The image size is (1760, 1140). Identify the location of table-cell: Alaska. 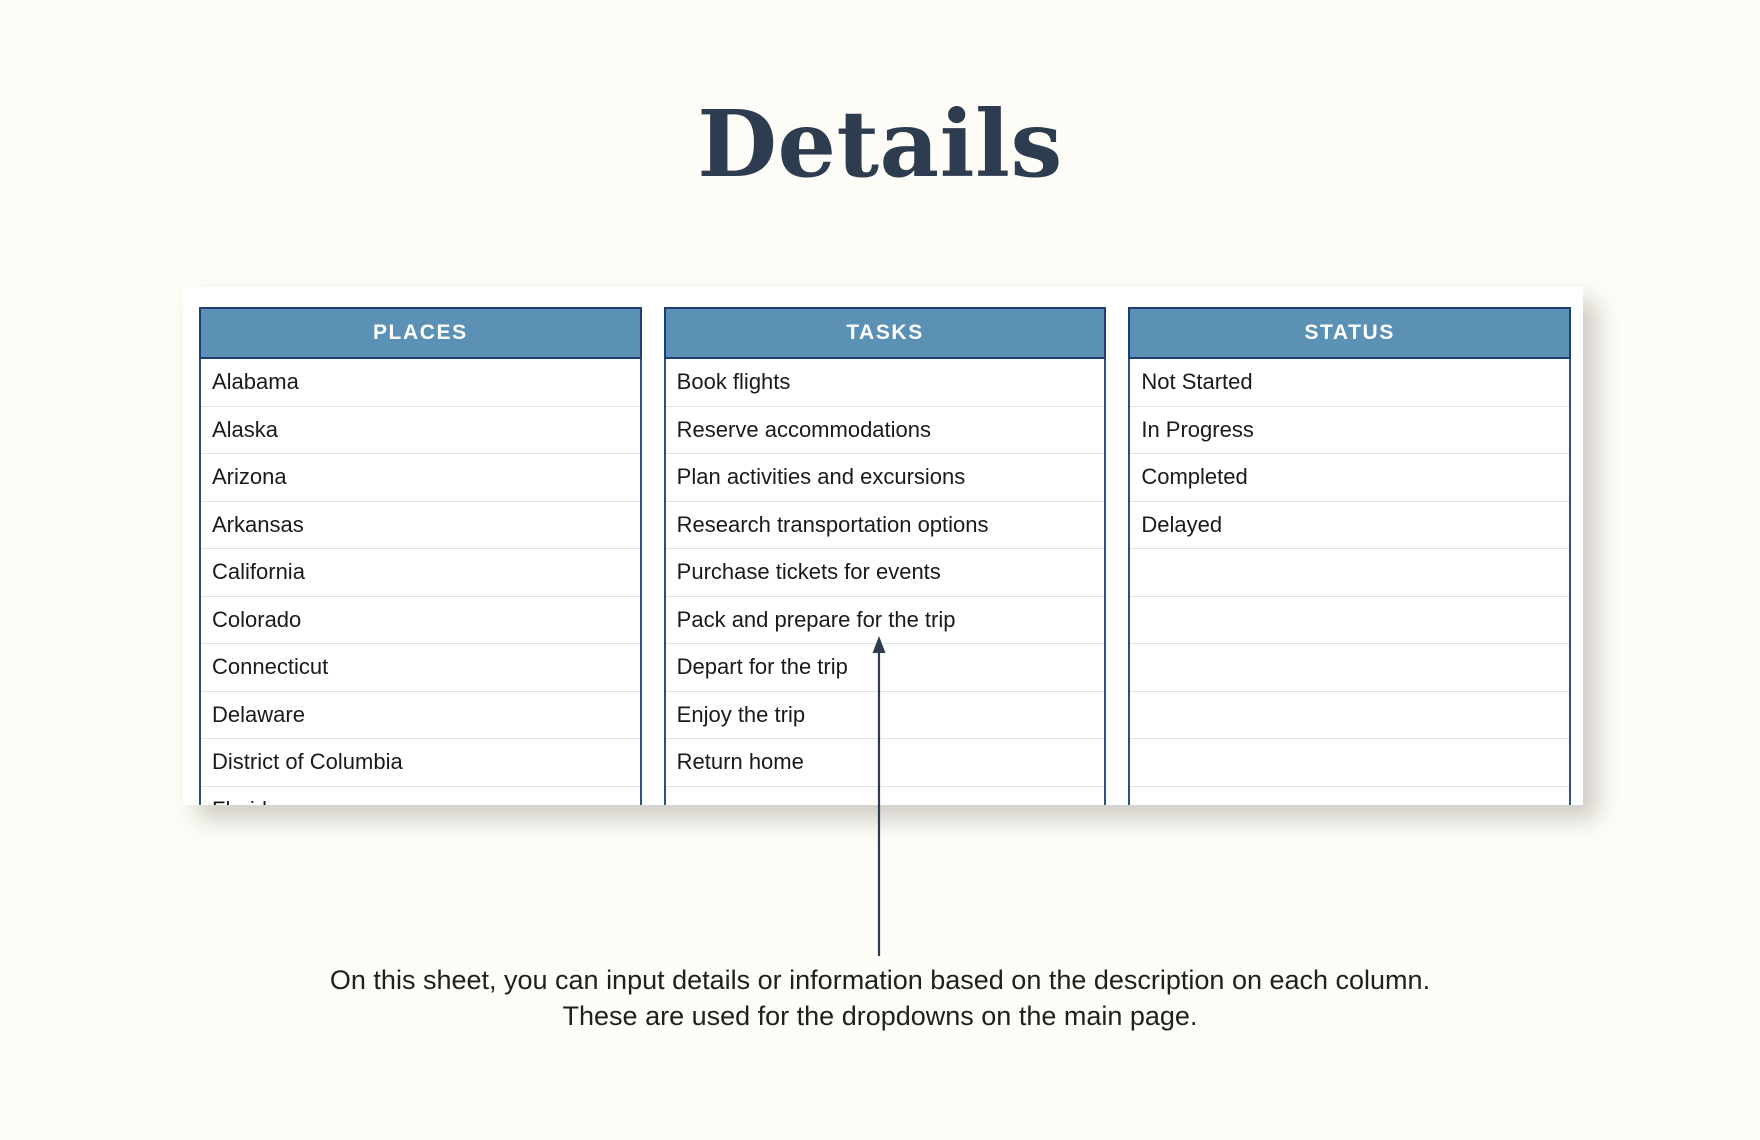
(420, 430).